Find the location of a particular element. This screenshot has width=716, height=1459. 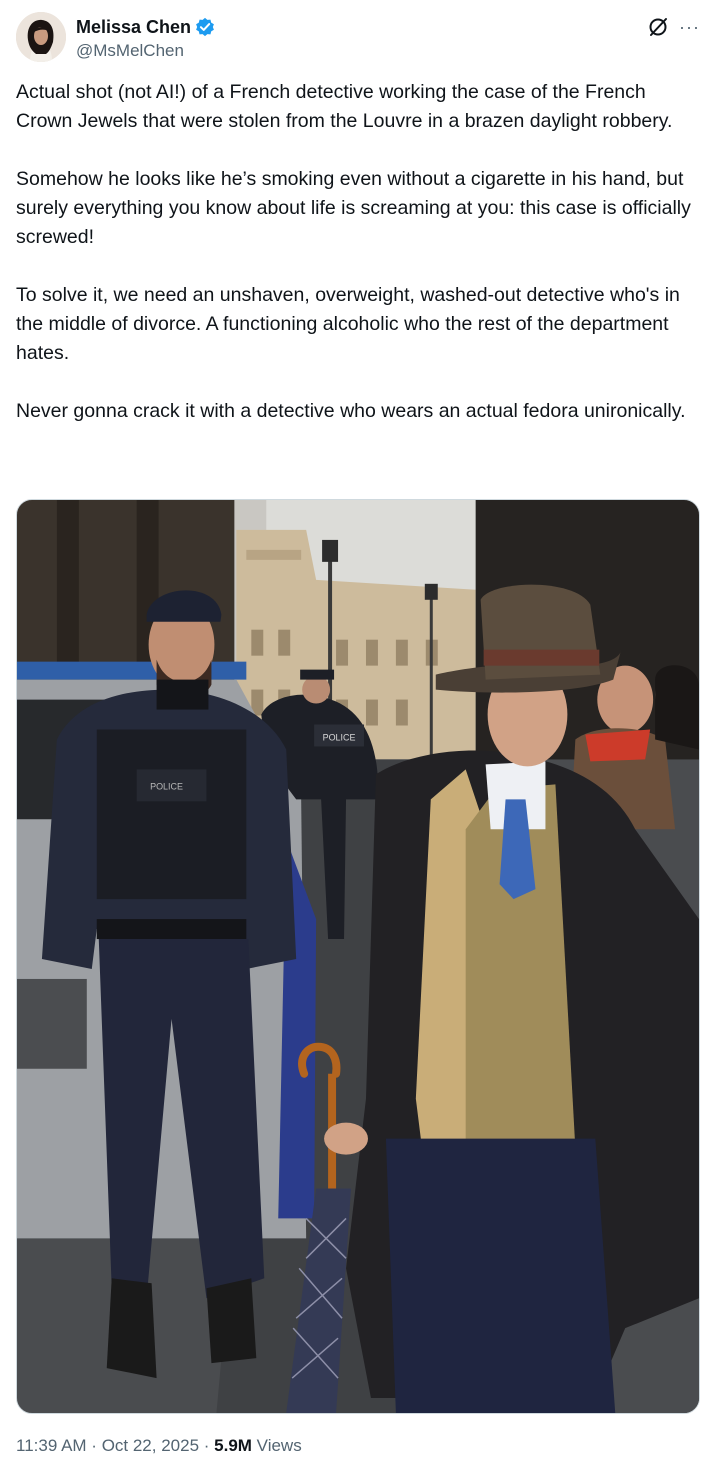

author-block: Melissa Chen @MsMelChen is located at coordinates (145, 39).